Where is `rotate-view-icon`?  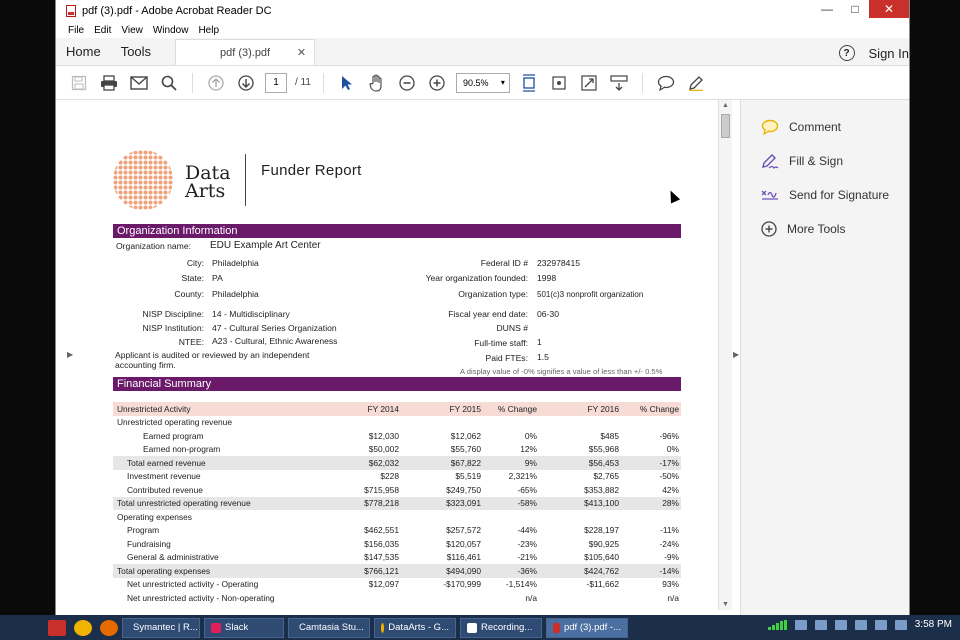
rotate-view-icon is located at coordinates (559, 83).